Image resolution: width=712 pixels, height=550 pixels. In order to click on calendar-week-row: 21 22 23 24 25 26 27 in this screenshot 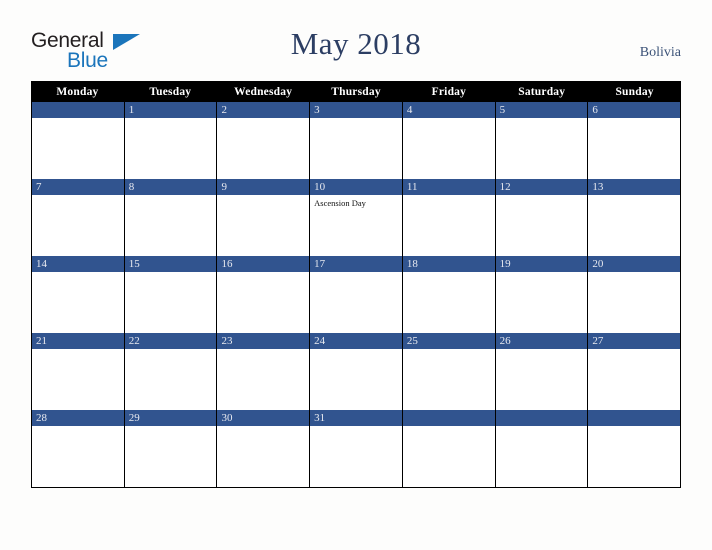, I will do `click(357, 371)`.